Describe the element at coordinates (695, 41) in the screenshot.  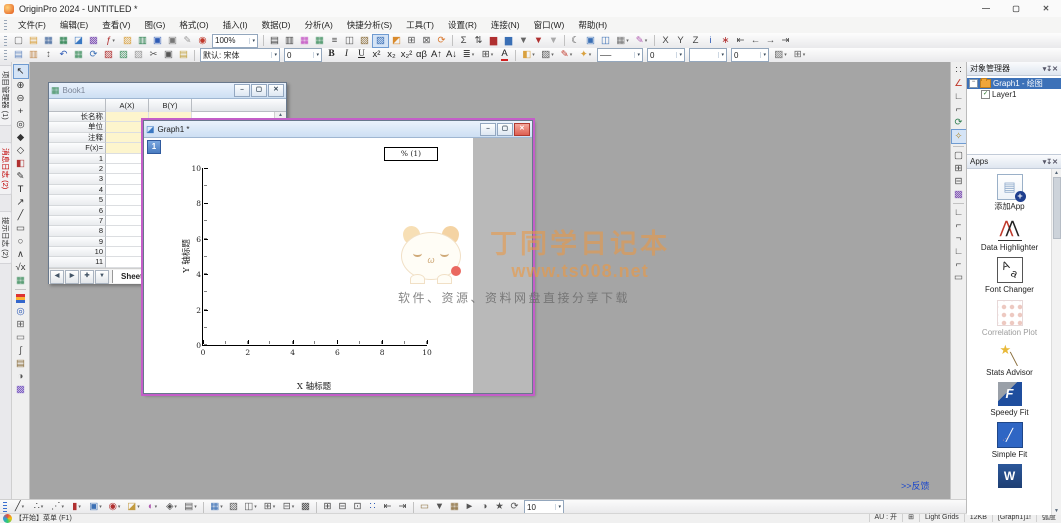
I see `set-as-z-icon: Z` at that location.